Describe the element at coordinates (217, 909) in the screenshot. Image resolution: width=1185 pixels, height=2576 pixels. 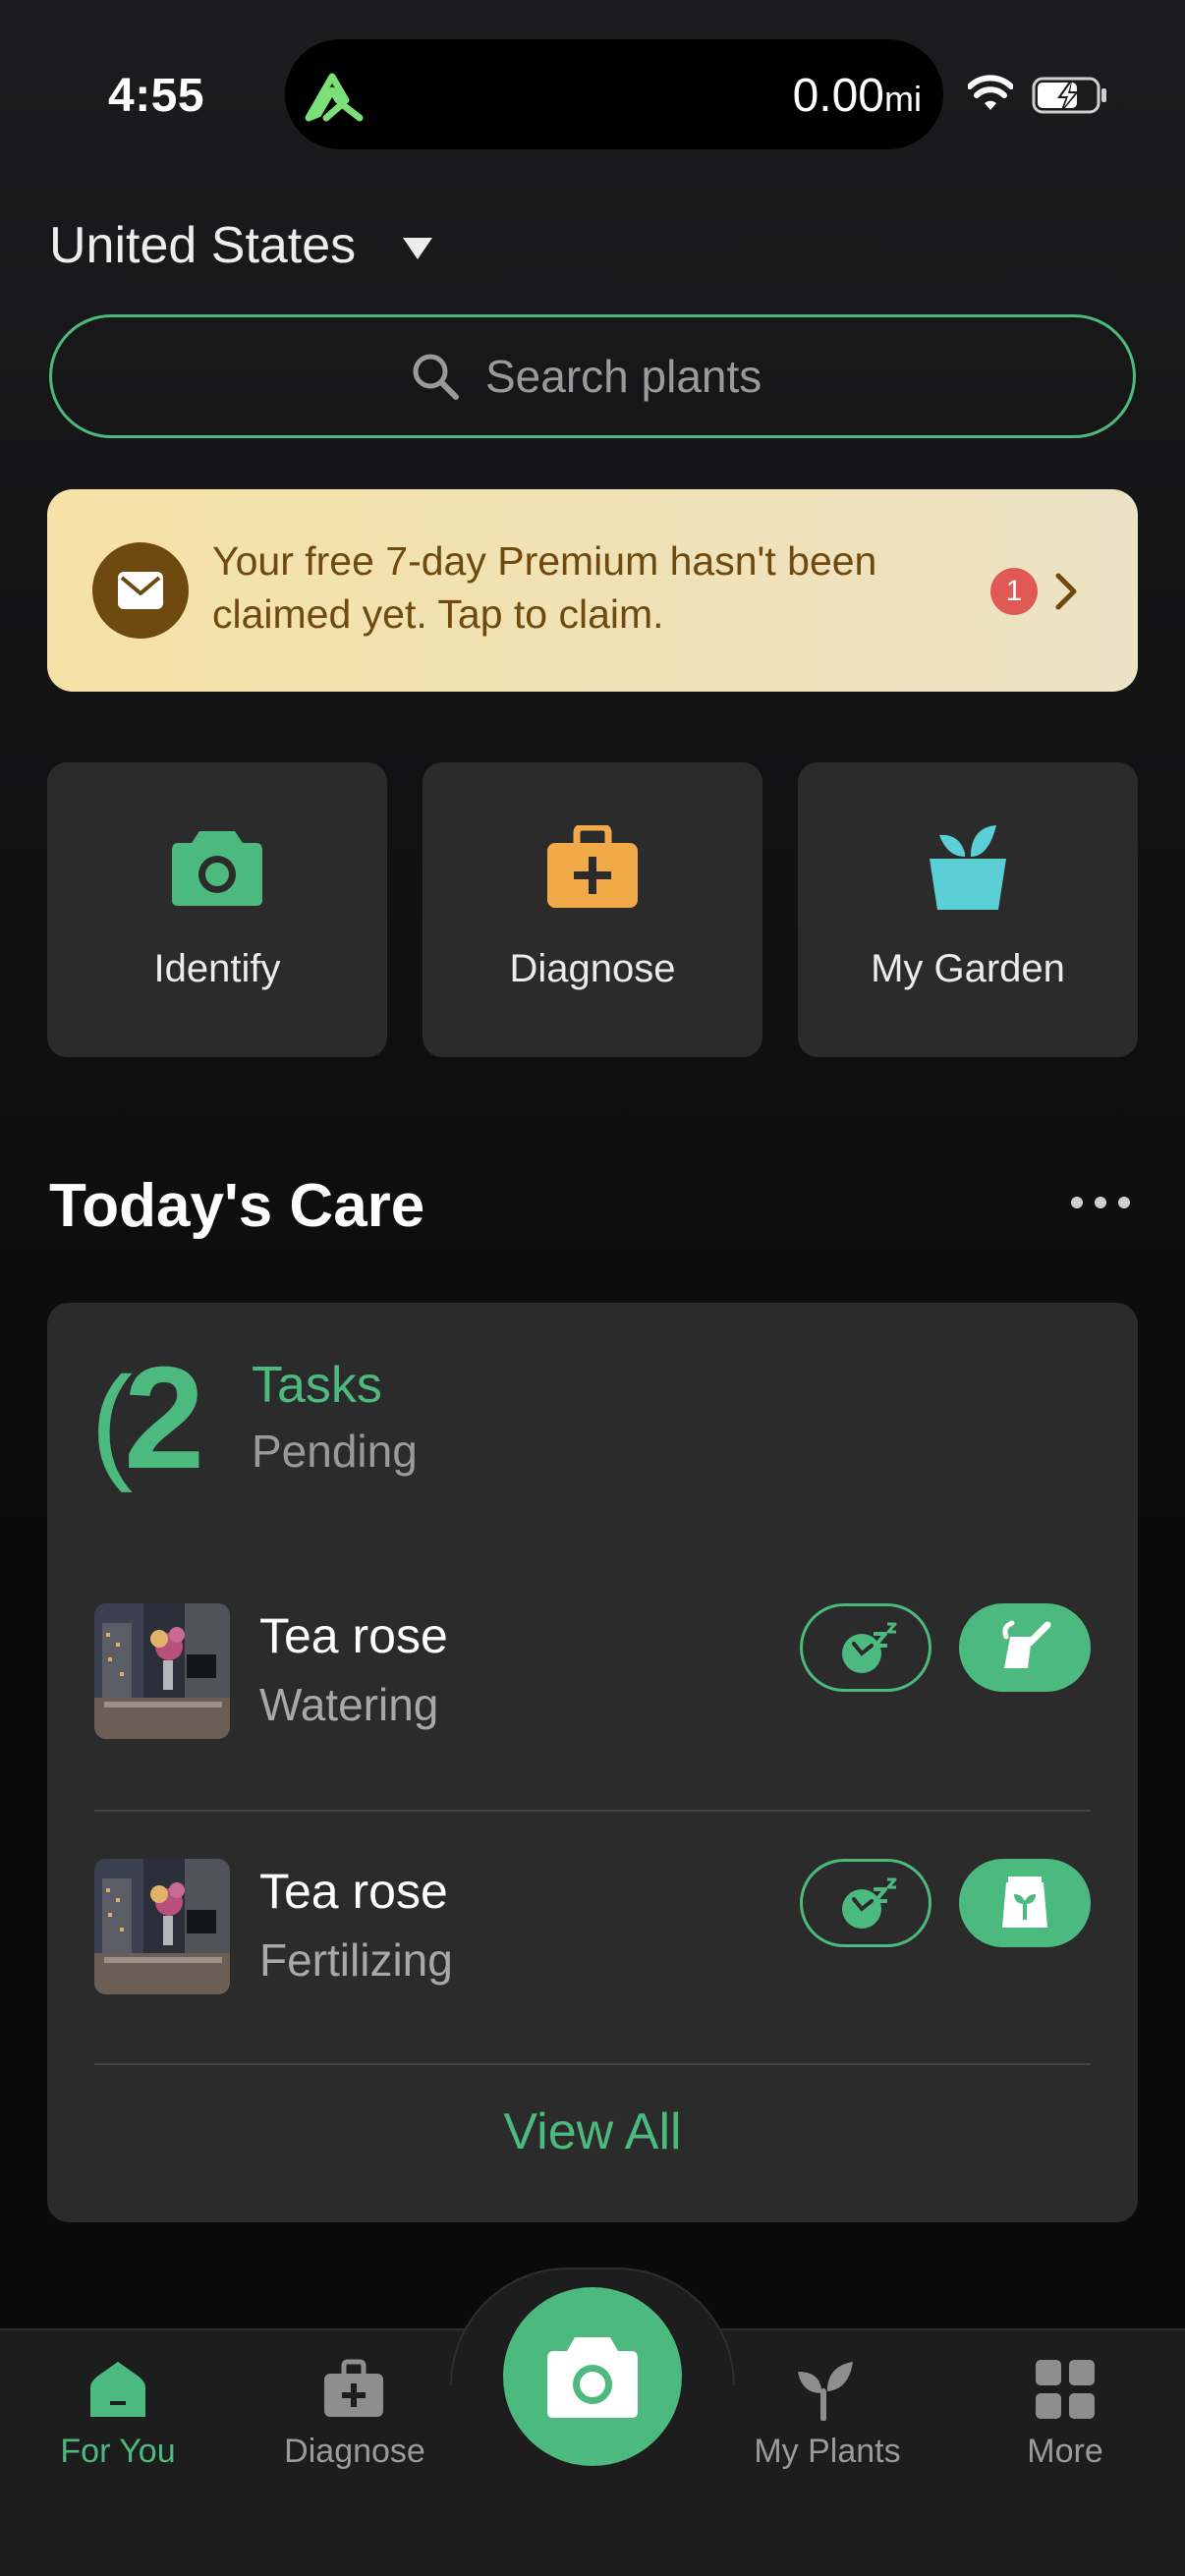
I see `identify-tile: Identify` at that location.